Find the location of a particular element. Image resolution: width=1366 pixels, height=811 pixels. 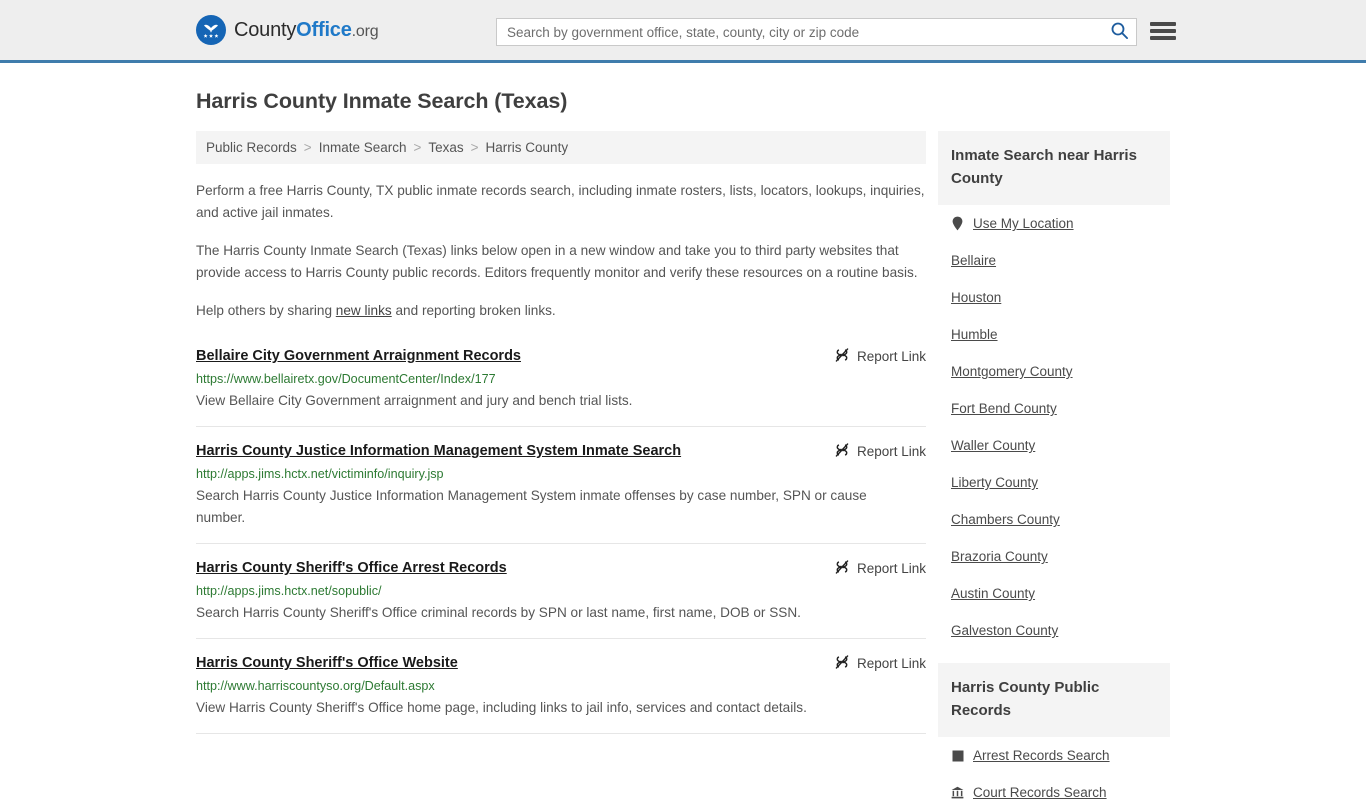

result-url-link: http://apps.jims.hctx.net/sopublic/ is located at coordinates (561, 591).